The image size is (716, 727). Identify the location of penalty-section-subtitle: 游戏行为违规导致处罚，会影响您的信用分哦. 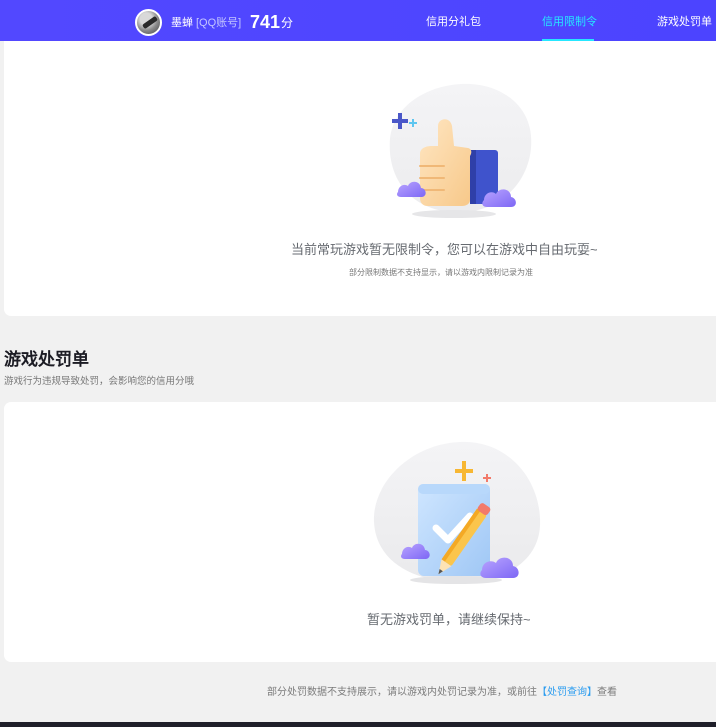
(99, 381).